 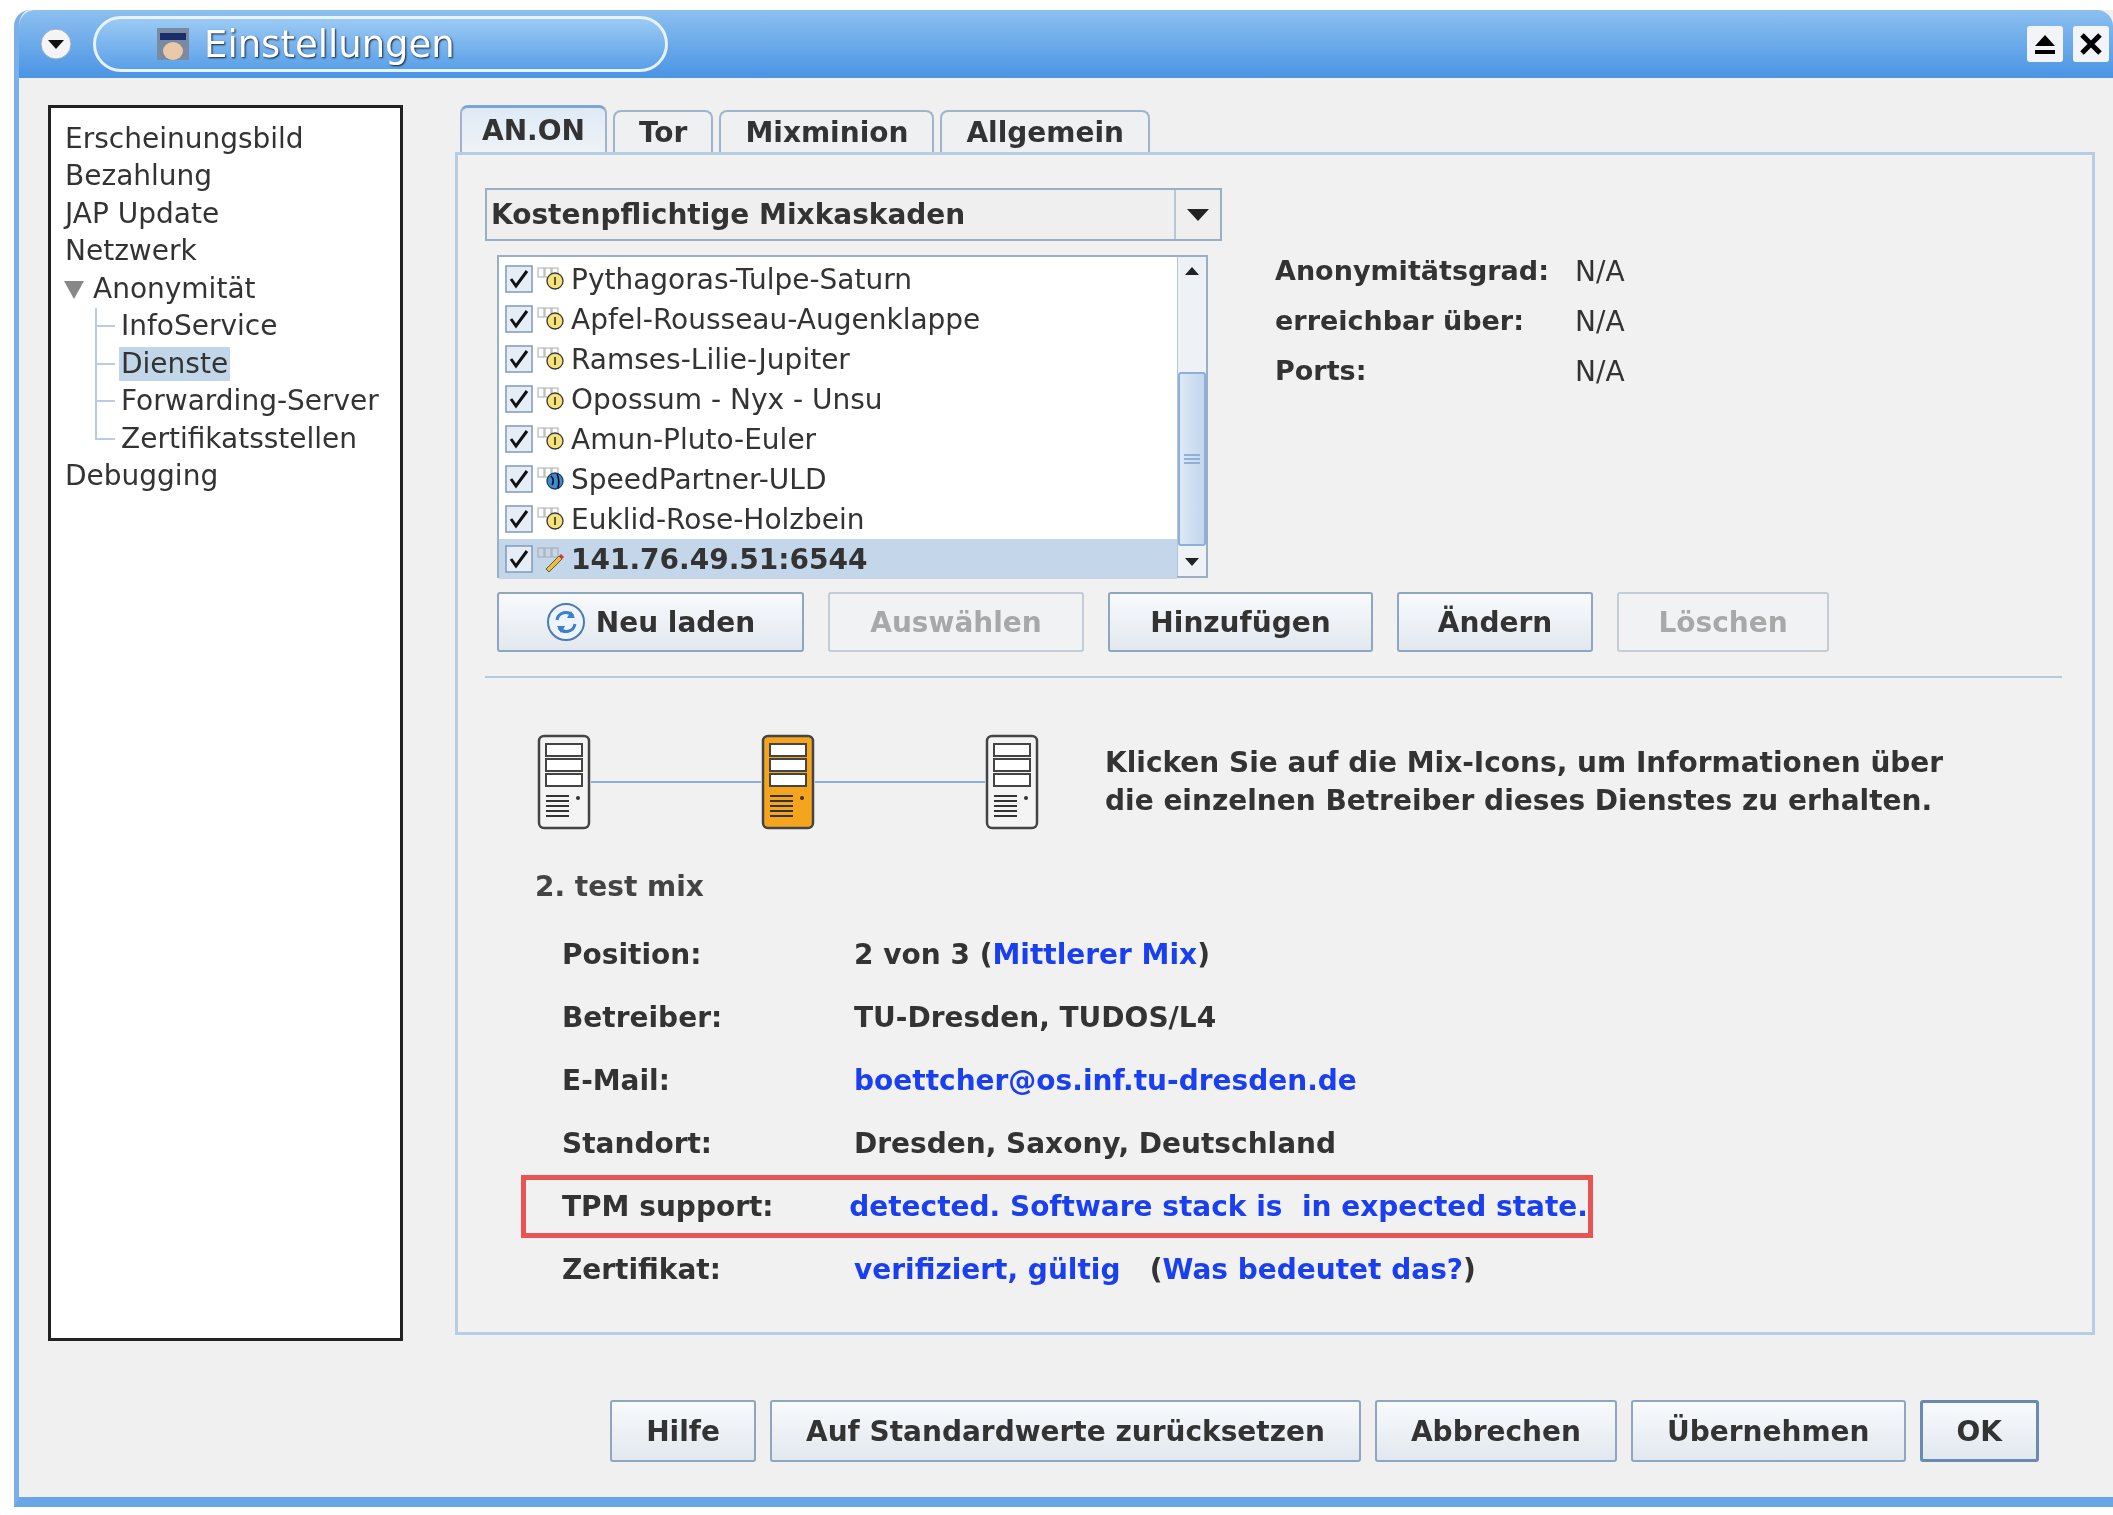 What do you see at coordinates (638, 1143) in the screenshot?
I see `detail-label: Standort:` at bounding box center [638, 1143].